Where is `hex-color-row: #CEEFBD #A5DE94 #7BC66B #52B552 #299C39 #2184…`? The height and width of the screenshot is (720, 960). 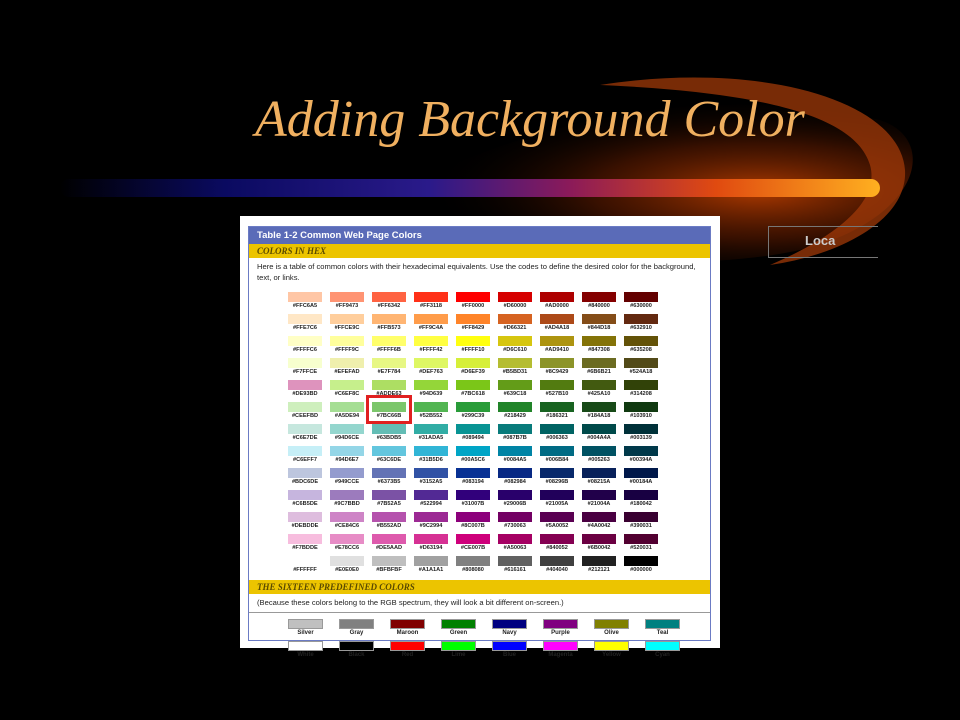 hex-color-row: #CEEFBD #A5DE94 #7BC66B #52B552 #299C39 #2184… is located at coordinates (499, 413).